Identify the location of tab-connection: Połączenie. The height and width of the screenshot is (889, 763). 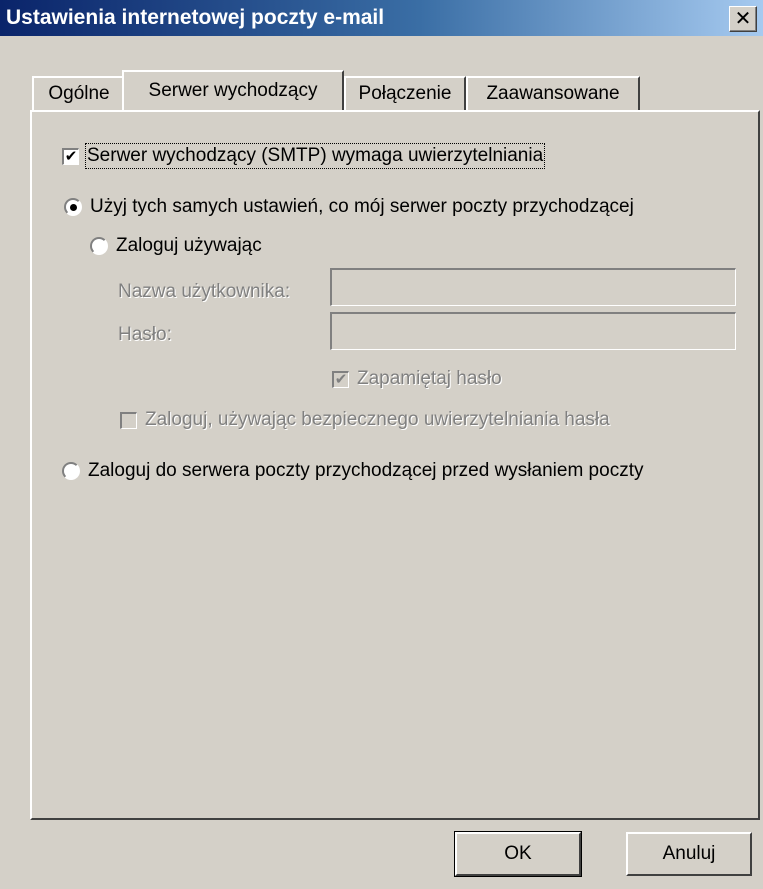
(405, 93).